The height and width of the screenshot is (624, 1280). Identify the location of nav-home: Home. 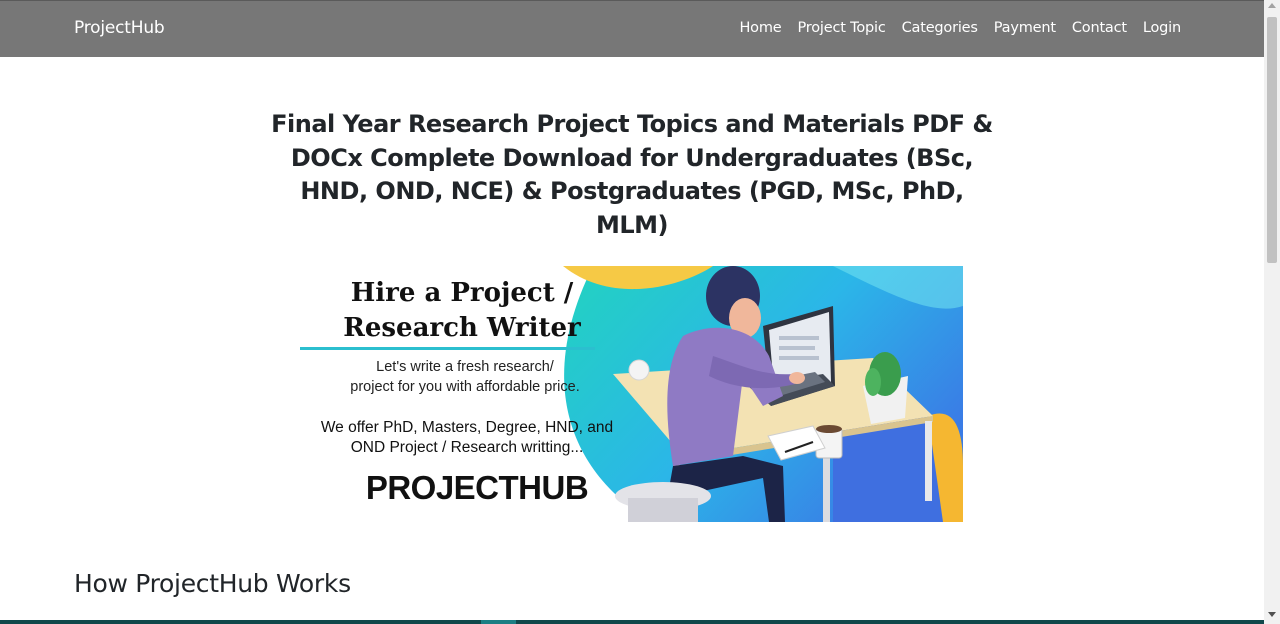
(760, 28).